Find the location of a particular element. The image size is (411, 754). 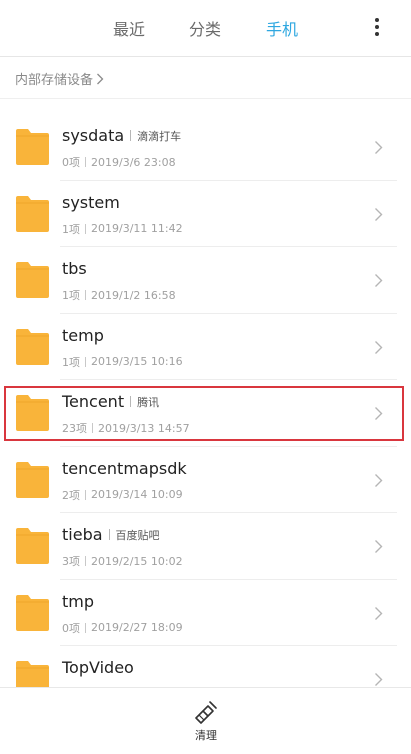

file-meta: 0项 2019/2/27 18:09 is located at coordinates (122, 628).